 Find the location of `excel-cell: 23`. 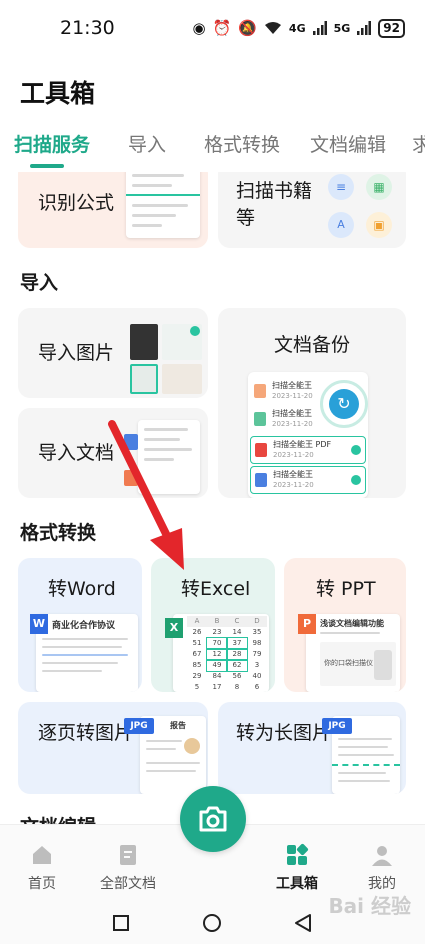

excel-cell: 23 is located at coordinates (217, 632).